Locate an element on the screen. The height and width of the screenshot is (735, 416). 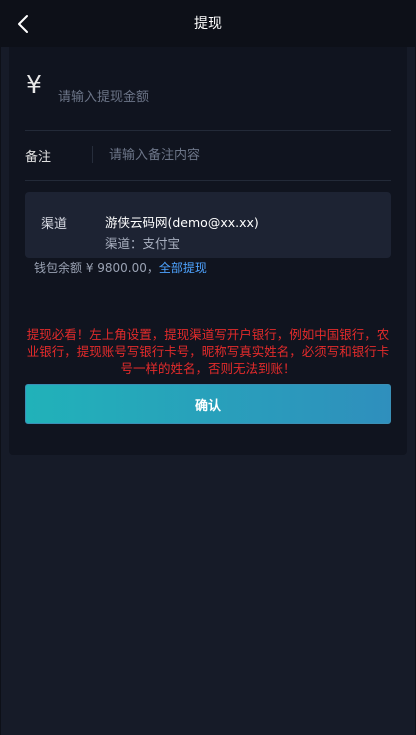
remark-label: 备注 is located at coordinates (38, 157).